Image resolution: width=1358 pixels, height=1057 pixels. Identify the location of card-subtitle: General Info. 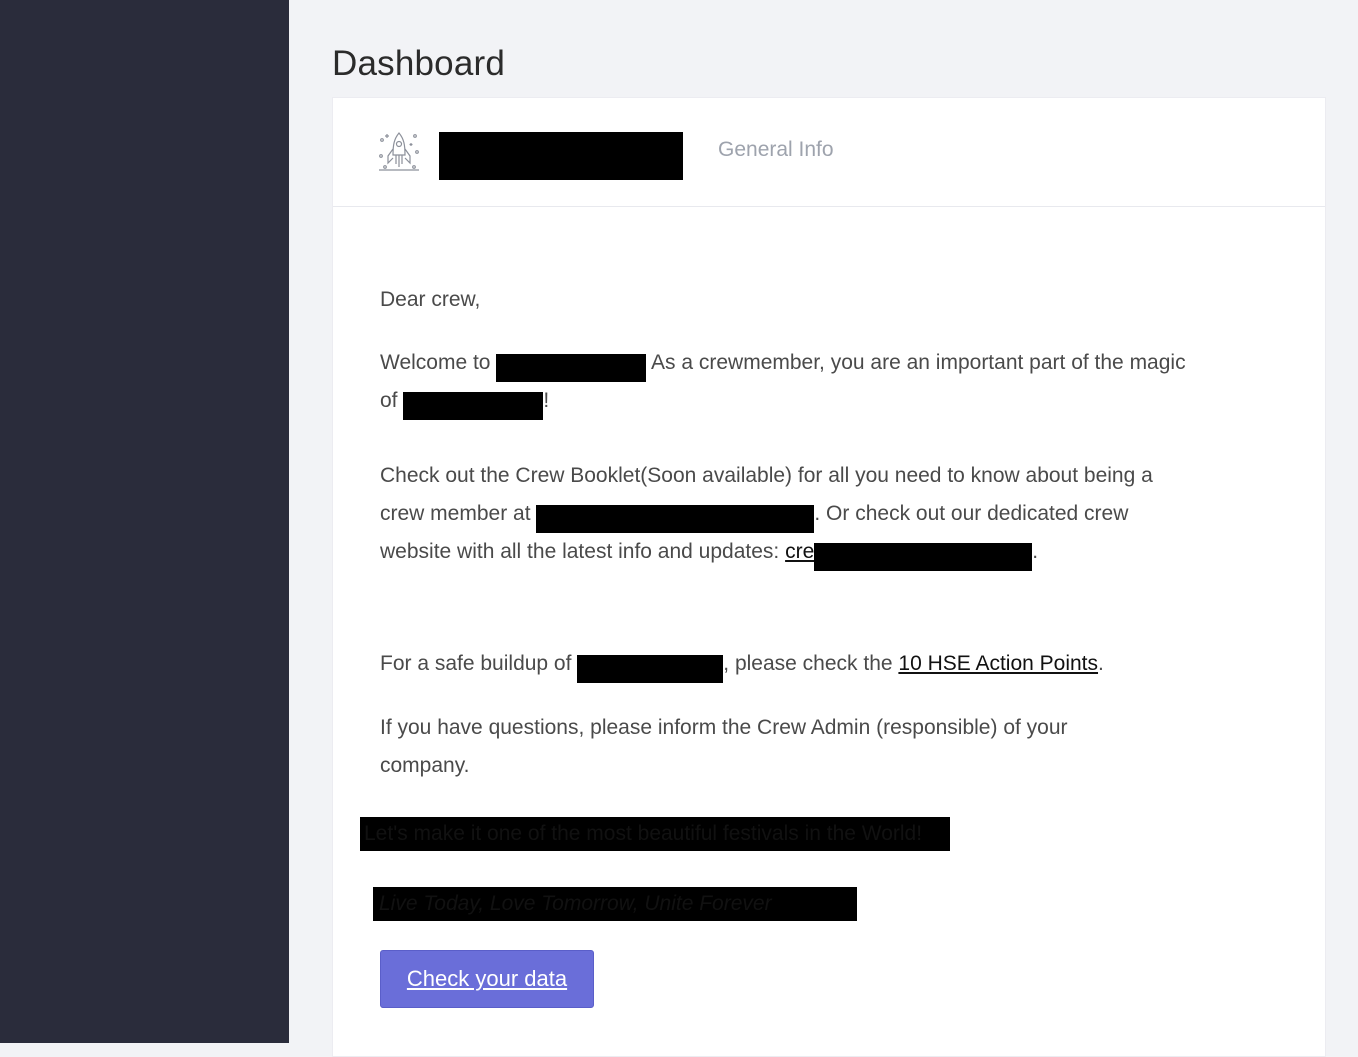
(776, 149).